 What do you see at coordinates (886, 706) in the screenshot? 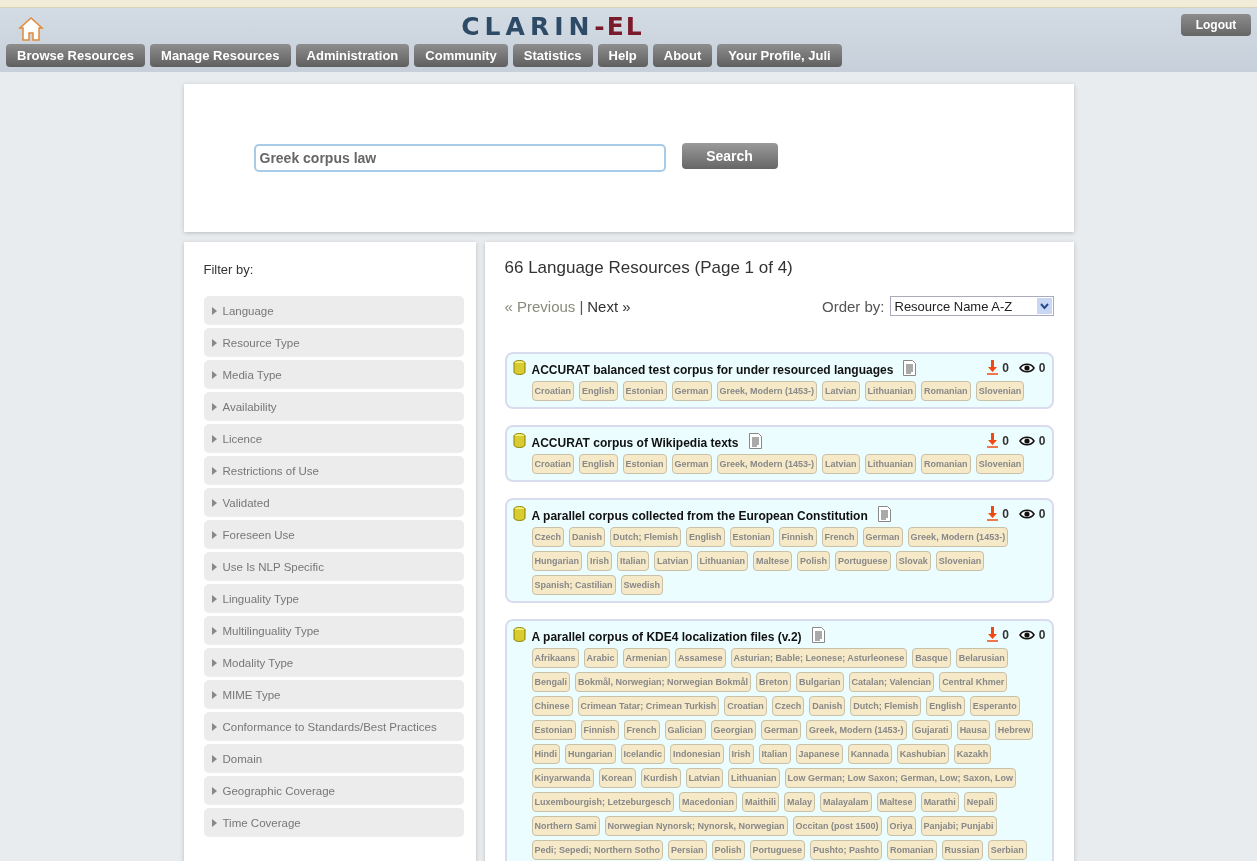
I see `language-tag: Dutch; Flemish` at bounding box center [886, 706].